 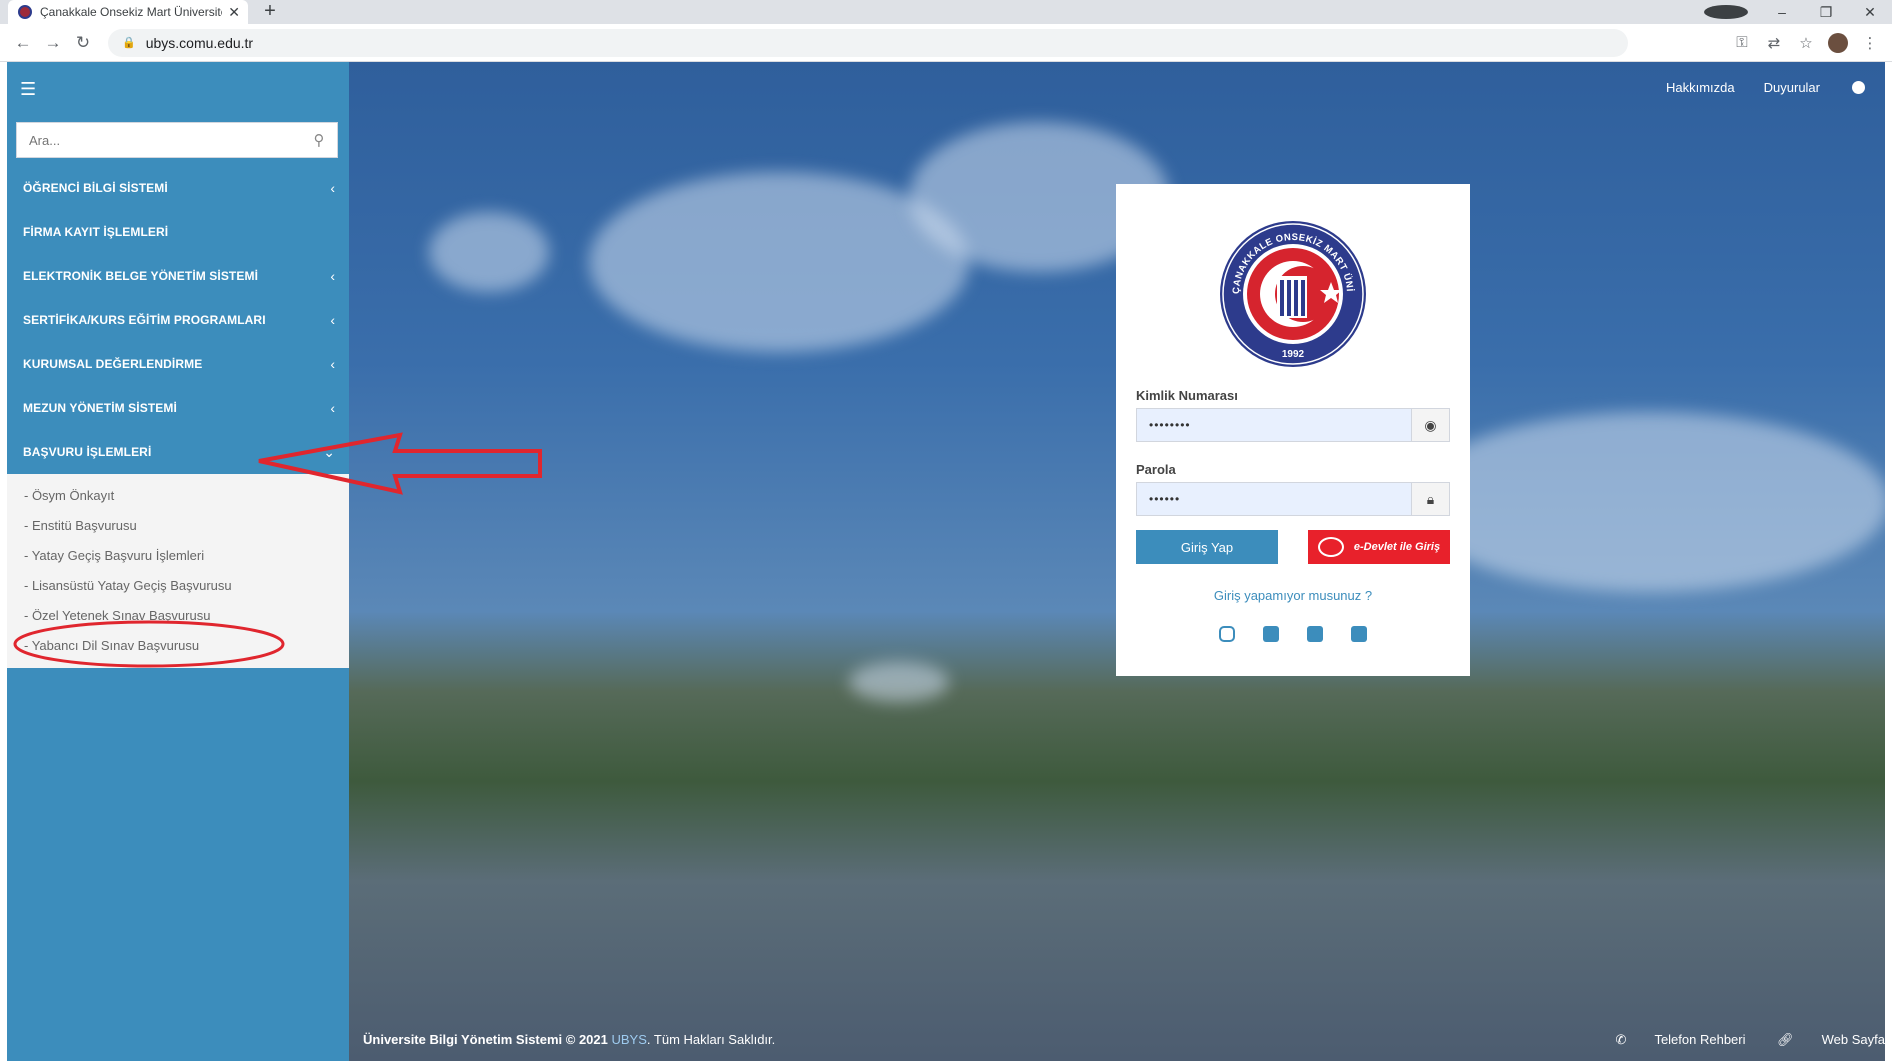 I want to click on sidebar-item-firma-kayit: FİRMA KAYIT İŞLEMLERİ, so click(x=178, y=232).